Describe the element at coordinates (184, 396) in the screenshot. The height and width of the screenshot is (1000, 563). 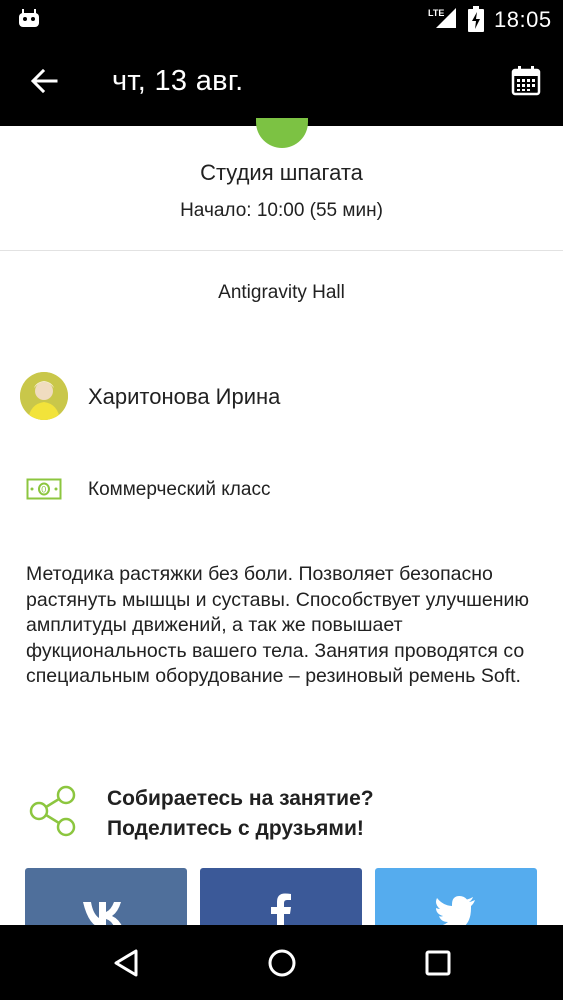
I see `trainer-name: Харитонова Ирина` at that location.